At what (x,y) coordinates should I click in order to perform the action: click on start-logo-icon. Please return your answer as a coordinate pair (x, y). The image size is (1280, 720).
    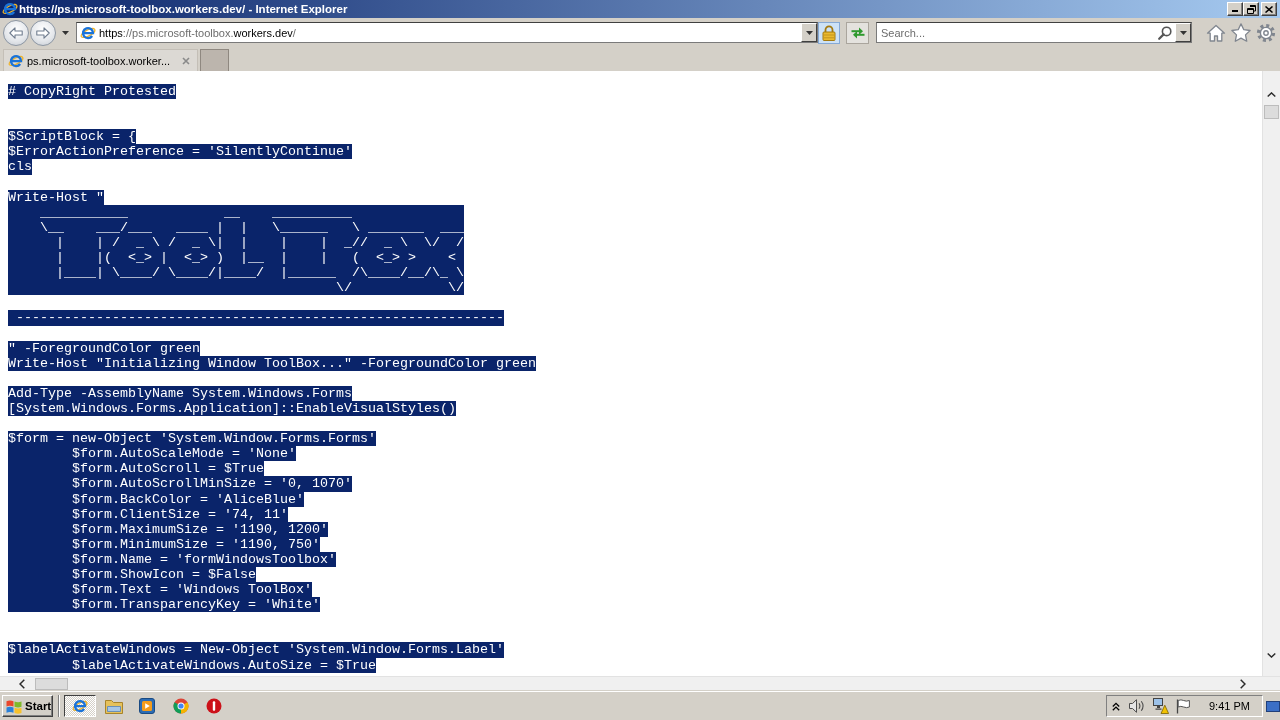
    Looking at the image, I should click on (14, 706).